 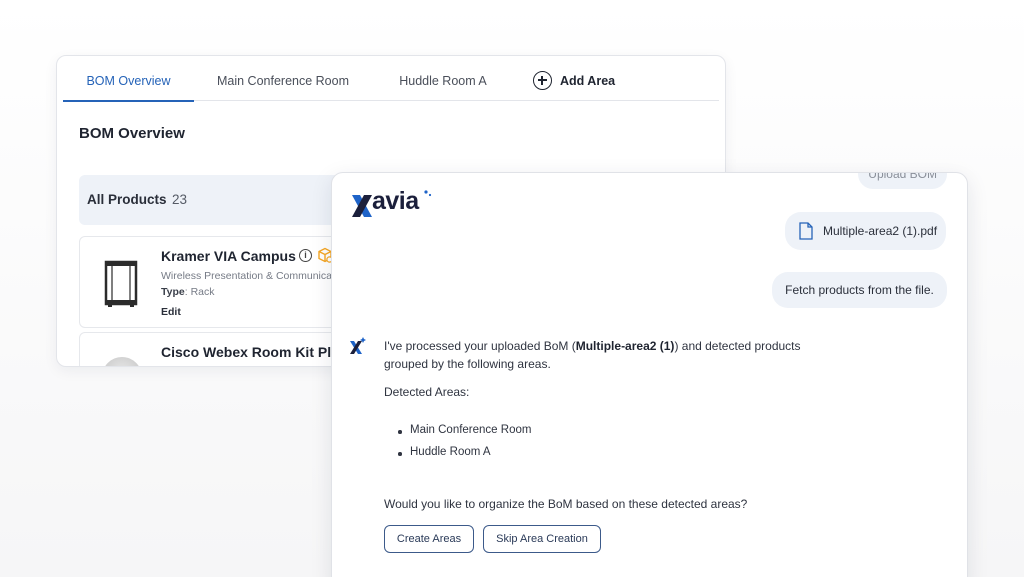 I want to click on detected-areas-label: Detected Areas:, so click(x=427, y=392).